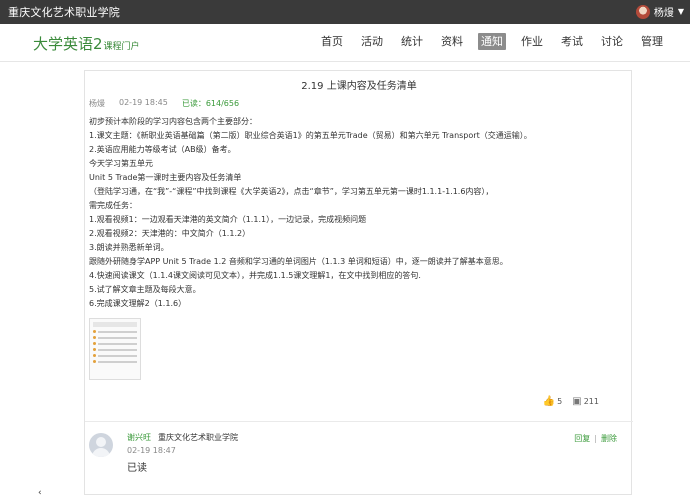 This screenshot has height=499, width=690. Describe the element at coordinates (165, 177) in the screenshot. I see `content-line: Unit 5 Trade第一课时主要内容及任务清单` at that location.